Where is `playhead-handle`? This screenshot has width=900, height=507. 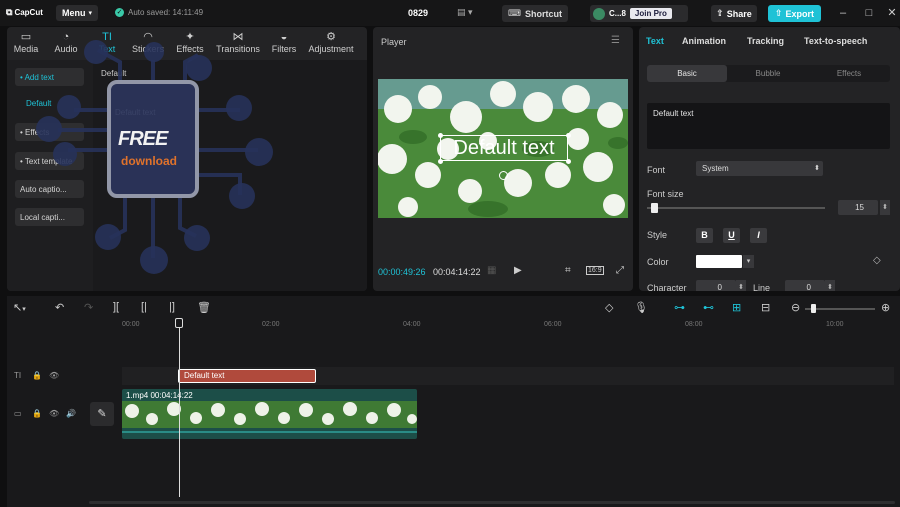
playhead-handle is located at coordinates (179, 323).